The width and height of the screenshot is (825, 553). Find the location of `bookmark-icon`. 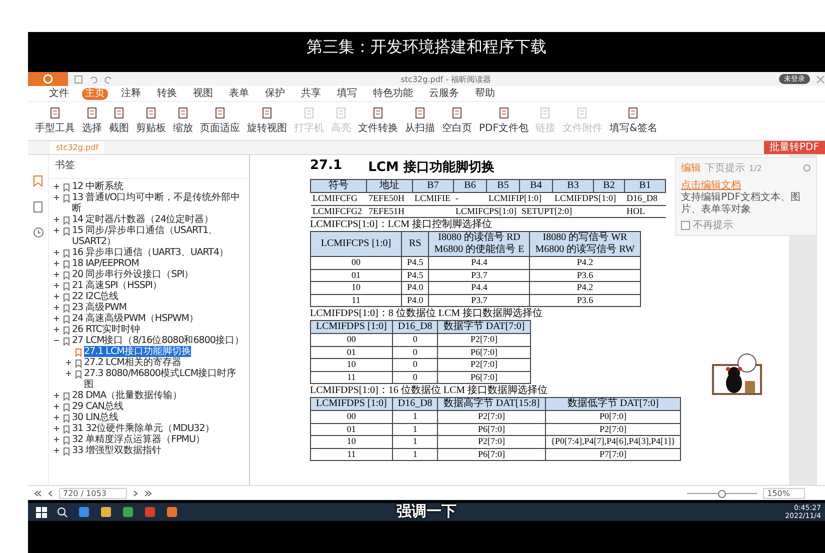

bookmark-icon is located at coordinates (38, 181).